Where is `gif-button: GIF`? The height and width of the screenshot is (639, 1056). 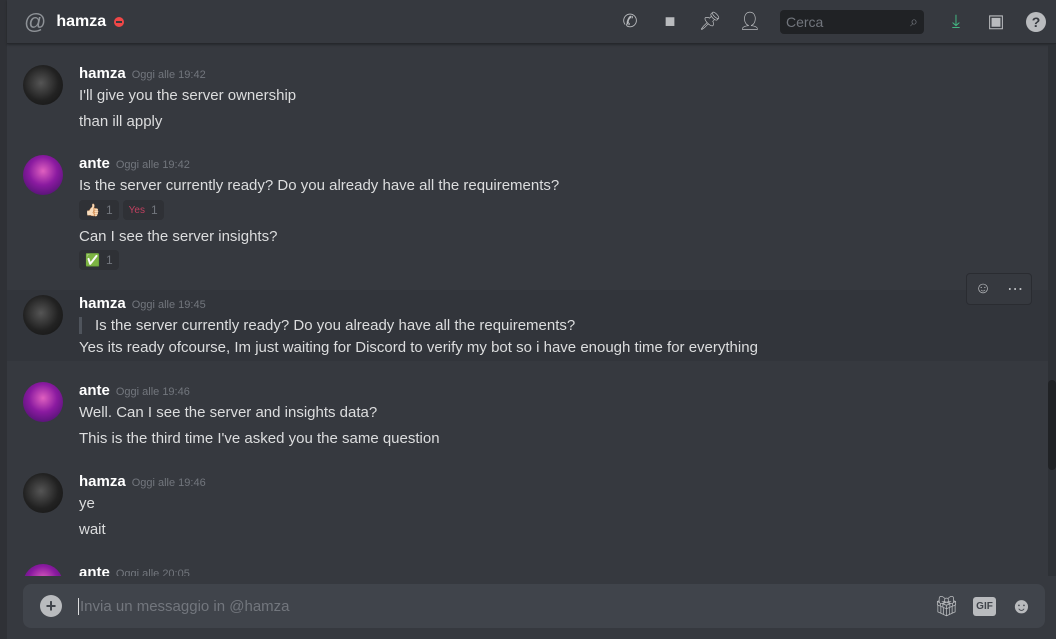 gif-button: GIF is located at coordinates (984, 606).